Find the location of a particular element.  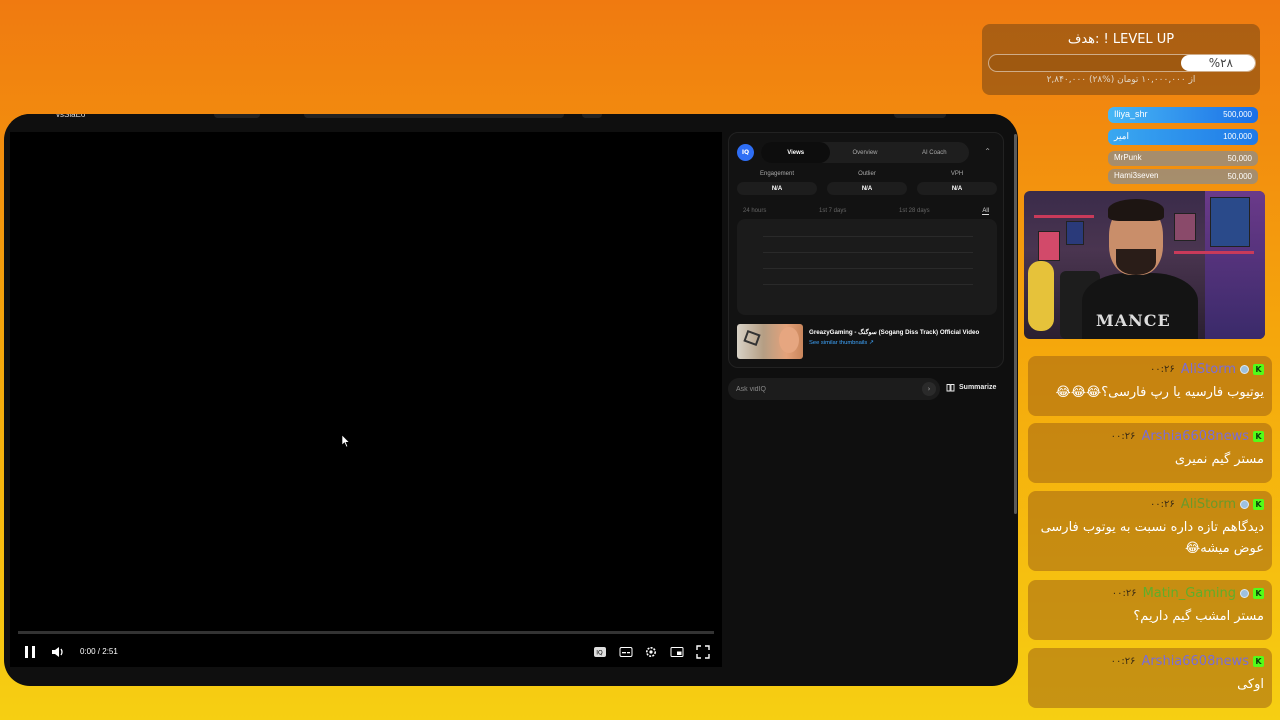

settings-icon is located at coordinates (651, 652).